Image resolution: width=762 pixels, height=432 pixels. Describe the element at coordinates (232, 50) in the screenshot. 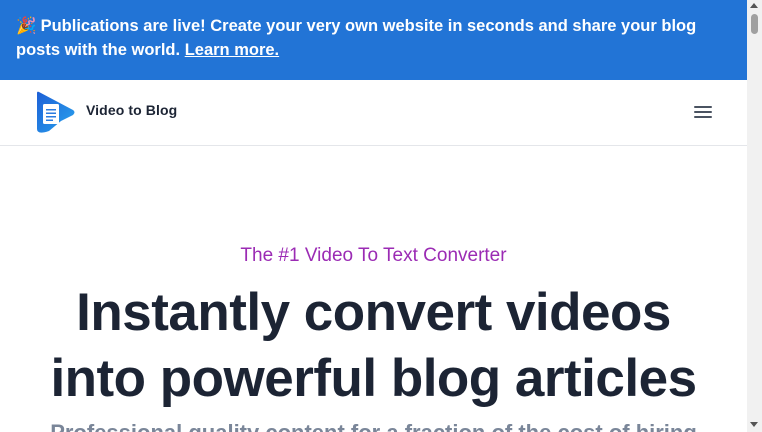

I see `learn-more-link: Learn more.` at that location.